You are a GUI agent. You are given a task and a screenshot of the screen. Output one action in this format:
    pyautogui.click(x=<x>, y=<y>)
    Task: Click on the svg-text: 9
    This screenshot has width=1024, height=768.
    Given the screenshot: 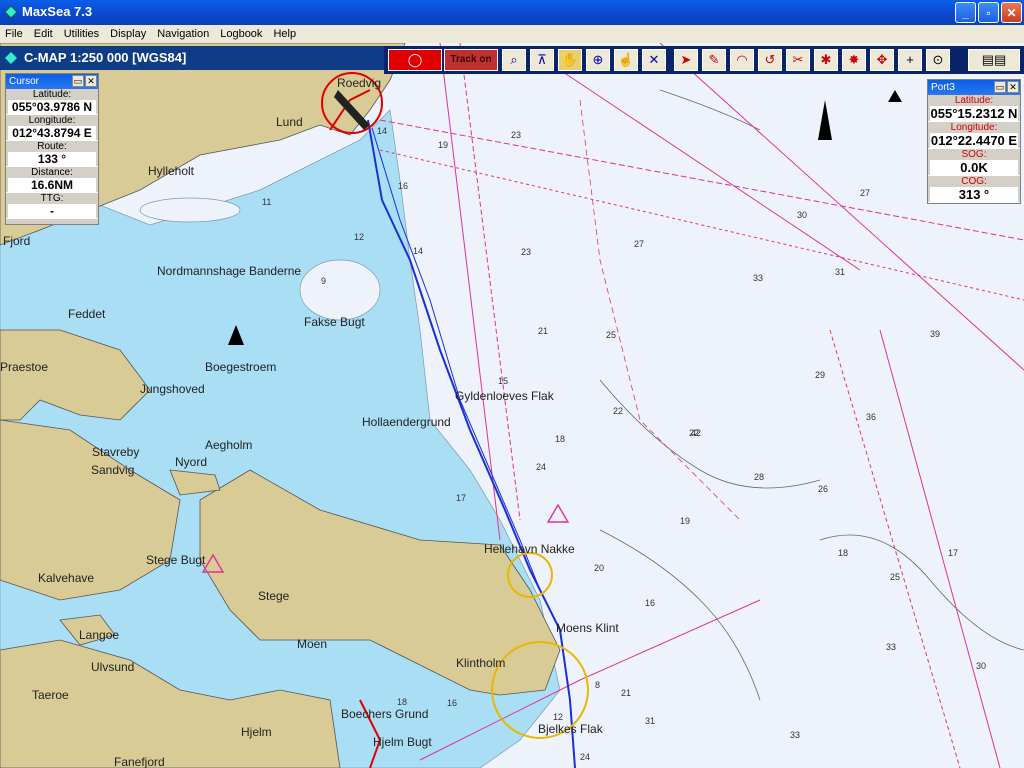 What is the action you would take?
    pyautogui.click(x=323, y=281)
    